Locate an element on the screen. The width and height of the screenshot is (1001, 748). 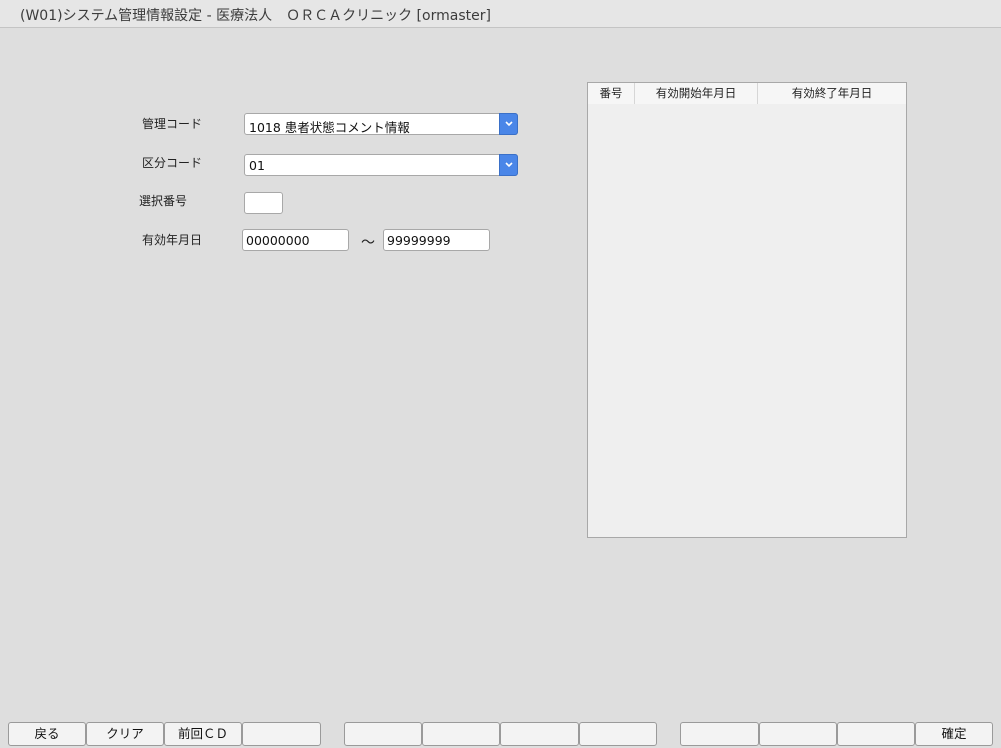
f5-button is located at coordinates (383, 734).